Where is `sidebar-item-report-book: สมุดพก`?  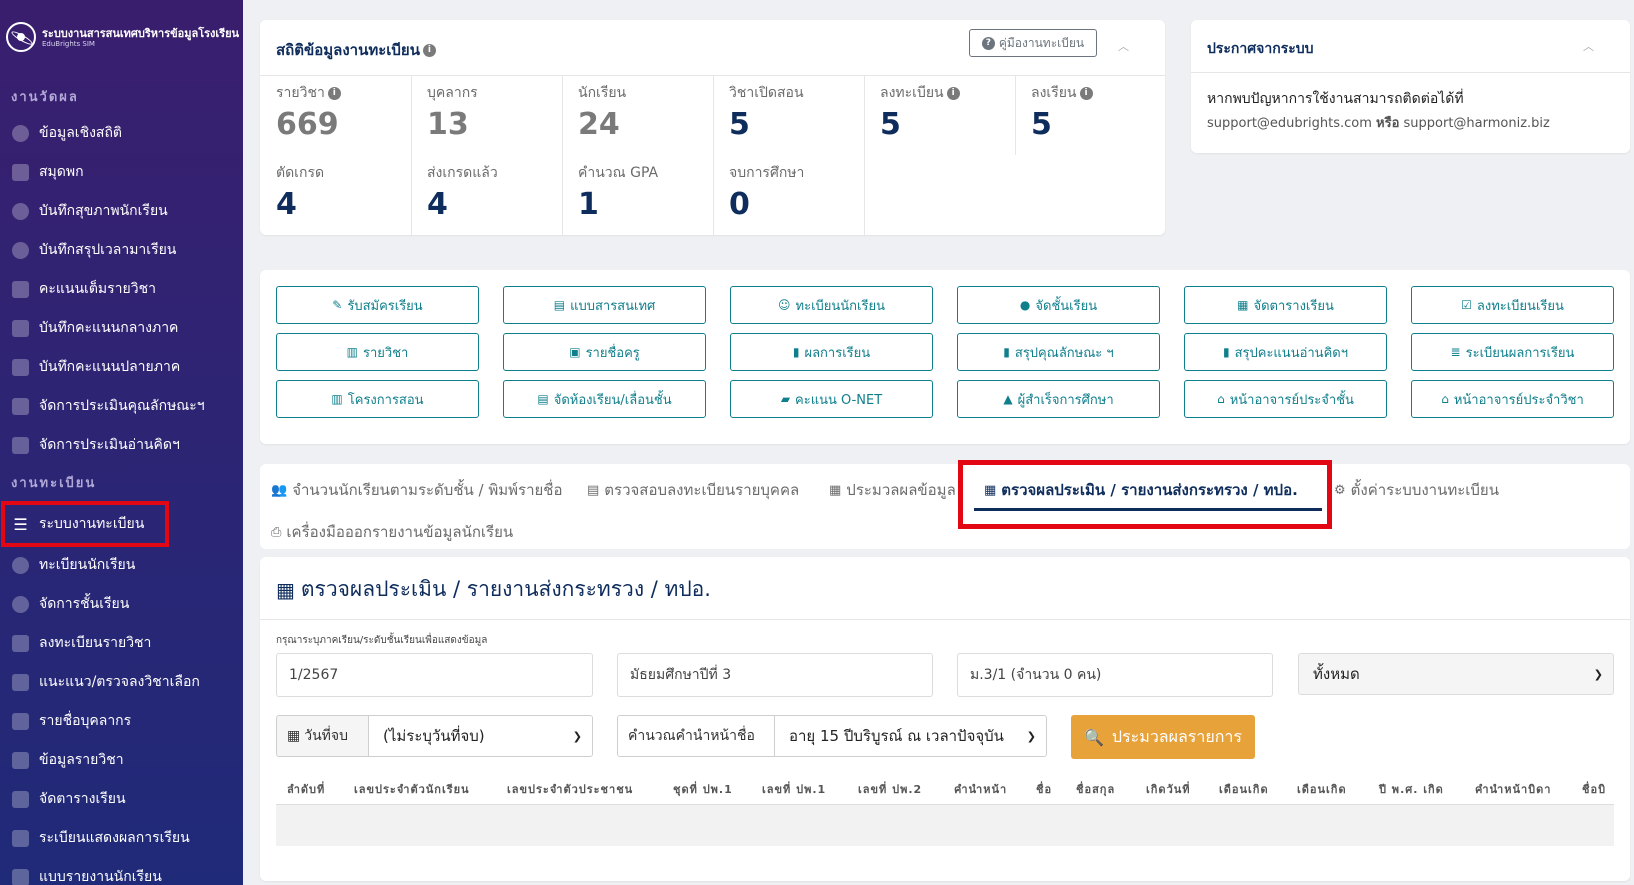
sidebar-item-report-book: สมุดพก is located at coordinates (124, 172).